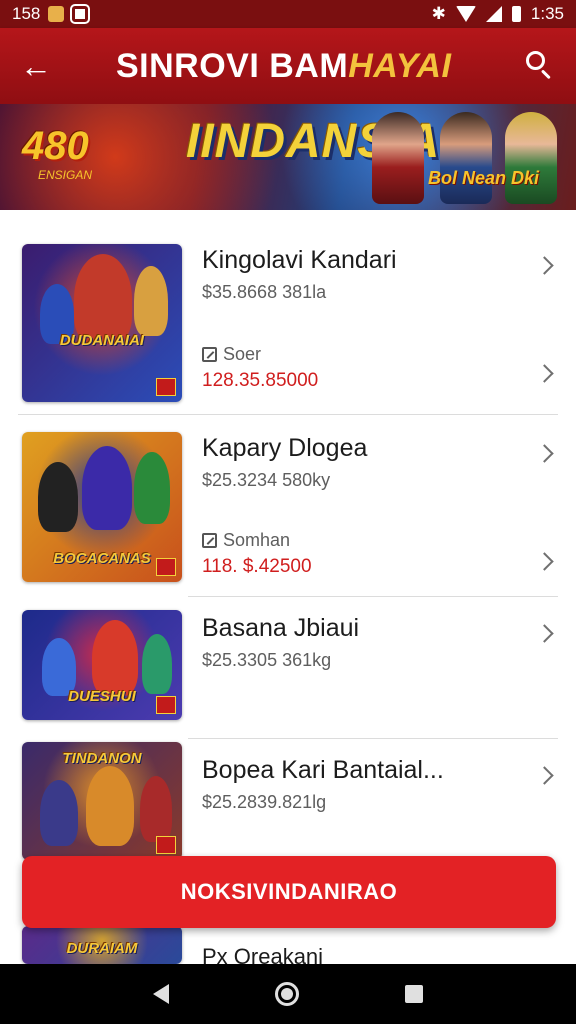  I want to click on nav-home-icon, so click(287, 994).